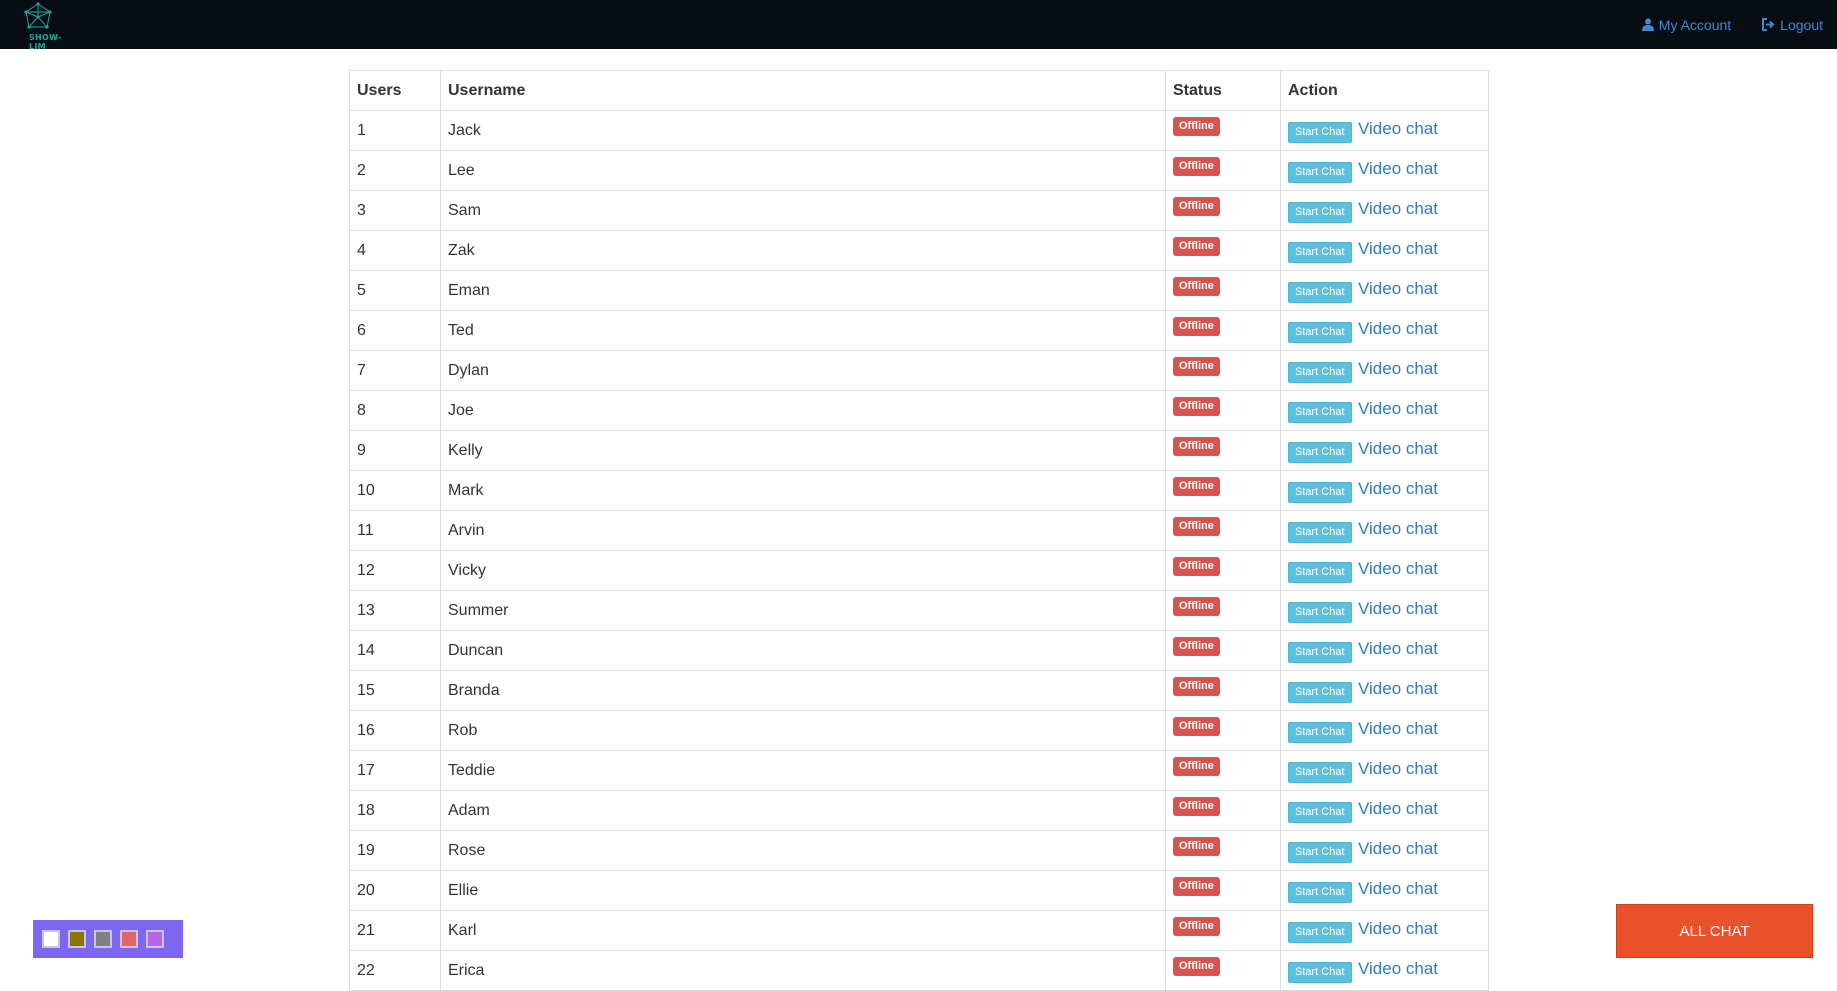 The width and height of the screenshot is (1837, 991). I want to click on table-row: 3 Sam Offline Start Chat Video chat, so click(919, 210).